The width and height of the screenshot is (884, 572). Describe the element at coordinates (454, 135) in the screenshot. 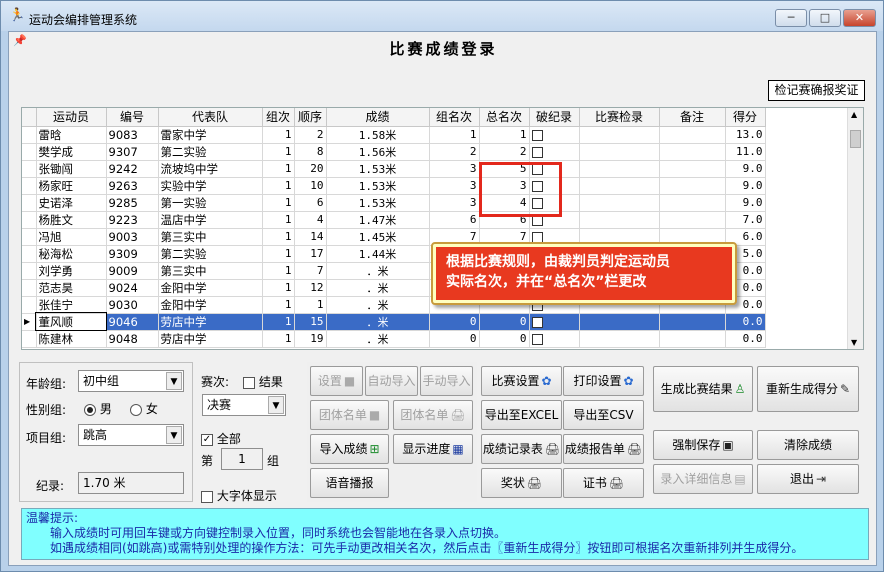

I see `group-rank-cell: 1` at that location.